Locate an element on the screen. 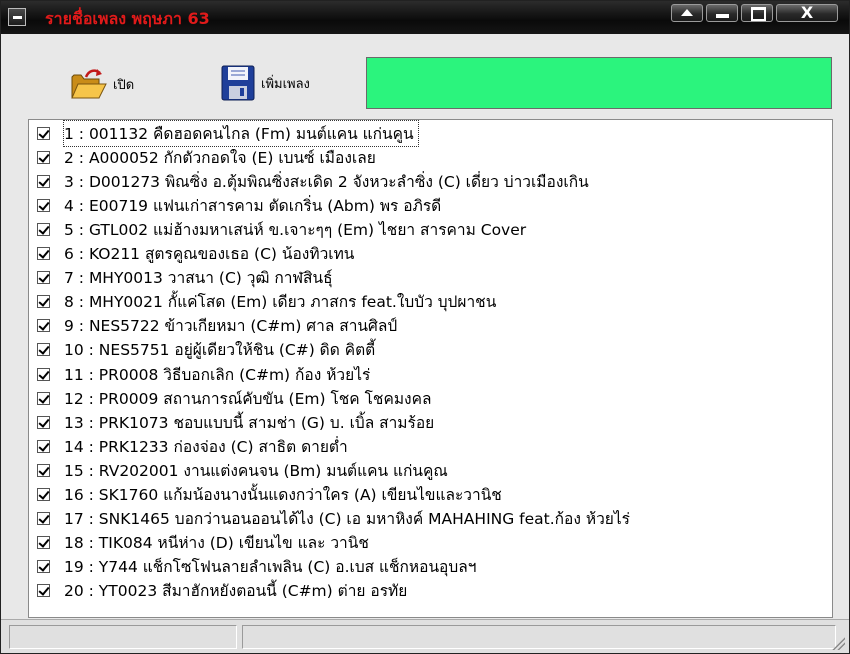 The height and width of the screenshot is (654, 850). system-menu-icon is located at coordinates (17, 17).